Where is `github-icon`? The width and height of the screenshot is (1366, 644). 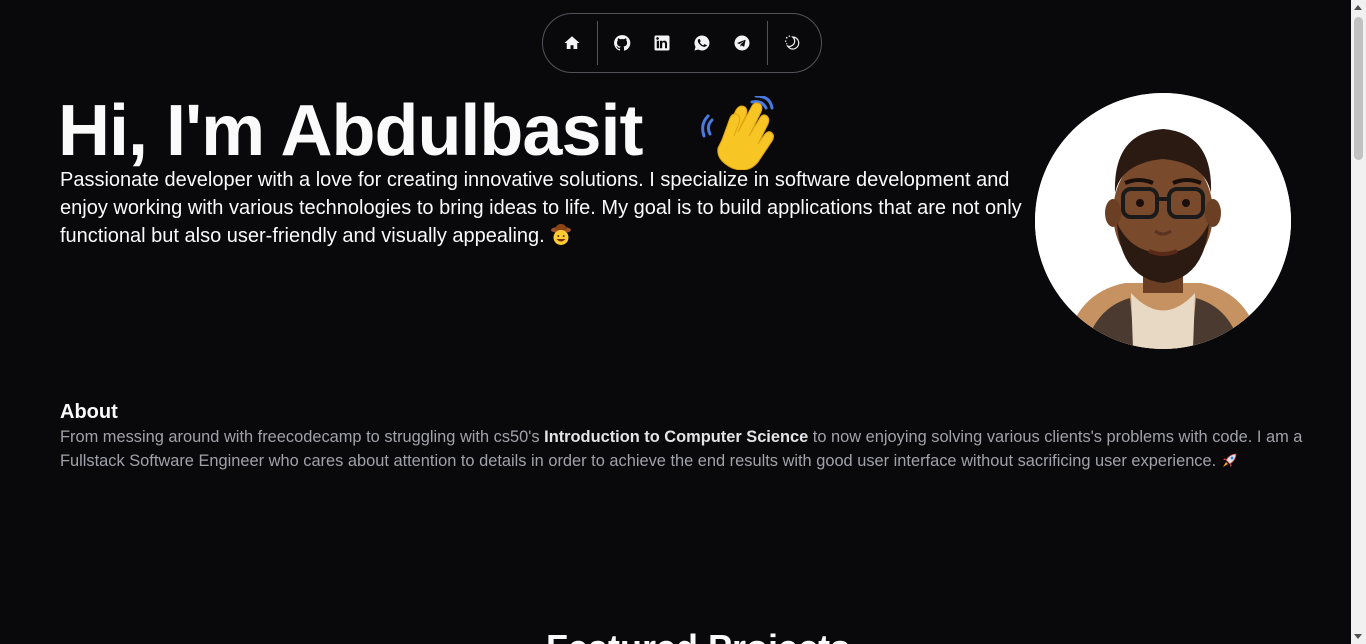 github-icon is located at coordinates (622, 43).